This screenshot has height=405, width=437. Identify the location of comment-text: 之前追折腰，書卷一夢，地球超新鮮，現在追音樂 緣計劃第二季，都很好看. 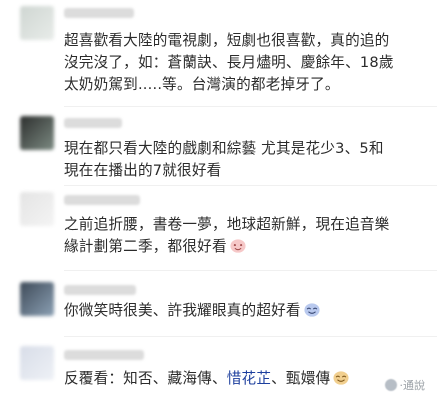
(244, 236).